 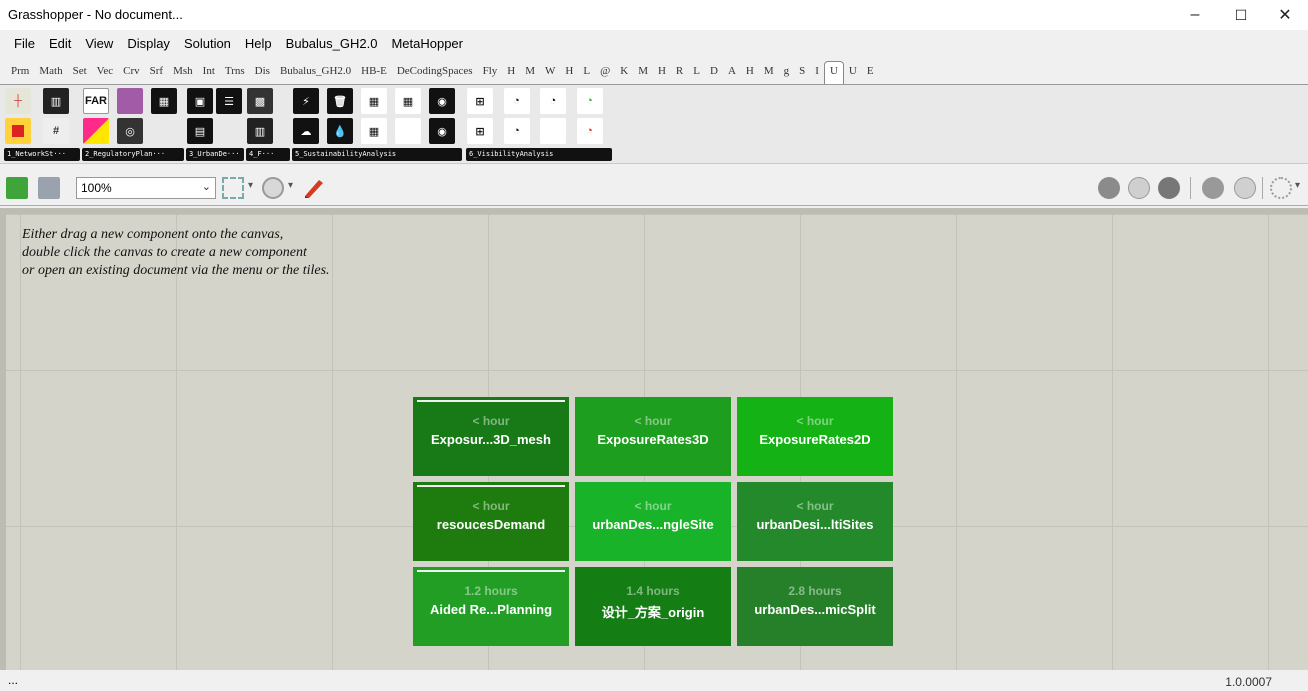 I want to click on recent-file-tile: < hour urbanDes...ngleSite, so click(x=653, y=521).